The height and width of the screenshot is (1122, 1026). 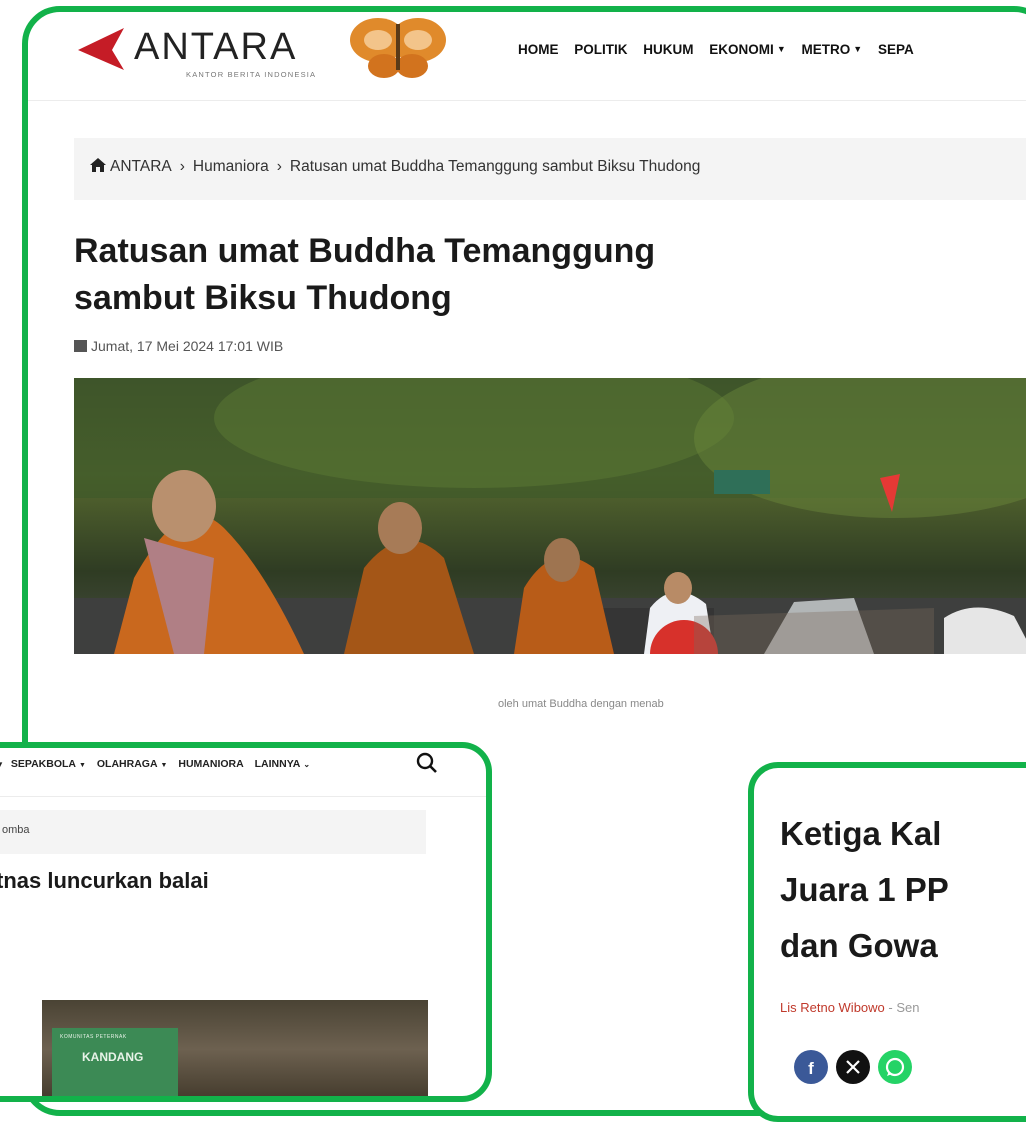 What do you see at coordinates (398, 48) in the screenshot?
I see `butterfly-emblem-icon` at bounding box center [398, 48].